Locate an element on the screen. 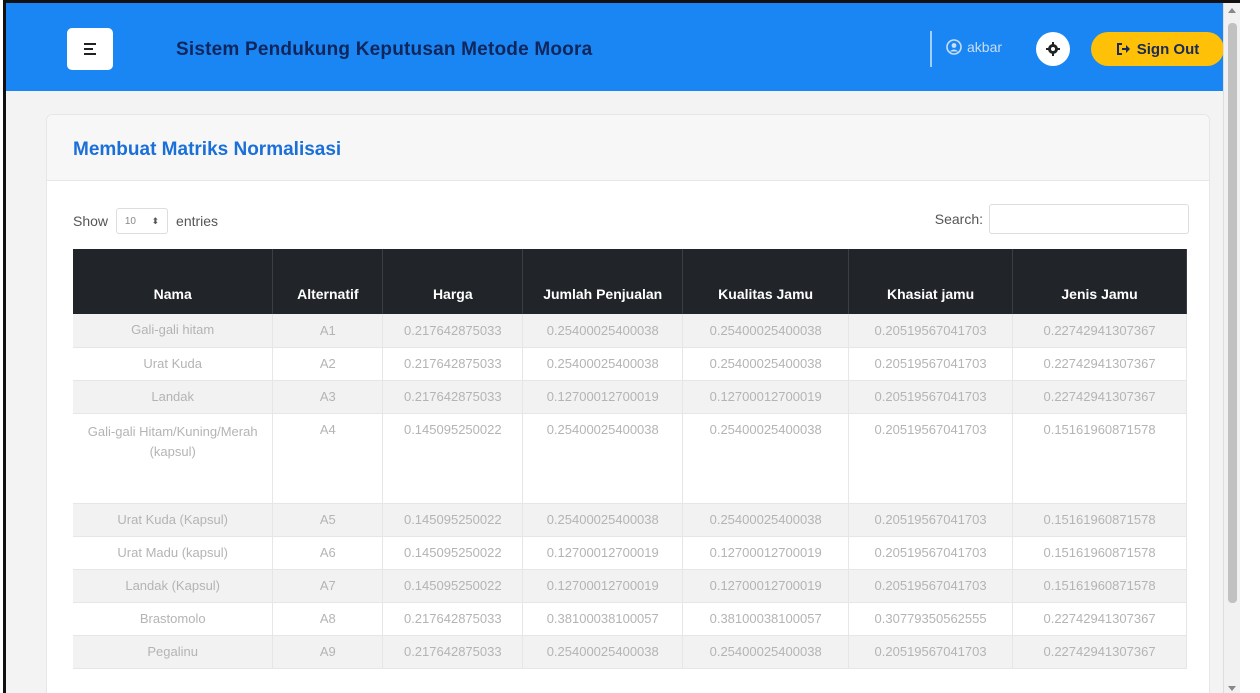 This screenshot has height=693, width=1260. column-header-jenis-jamu: Jenis Jamu is located at coordinates (1099, 281).